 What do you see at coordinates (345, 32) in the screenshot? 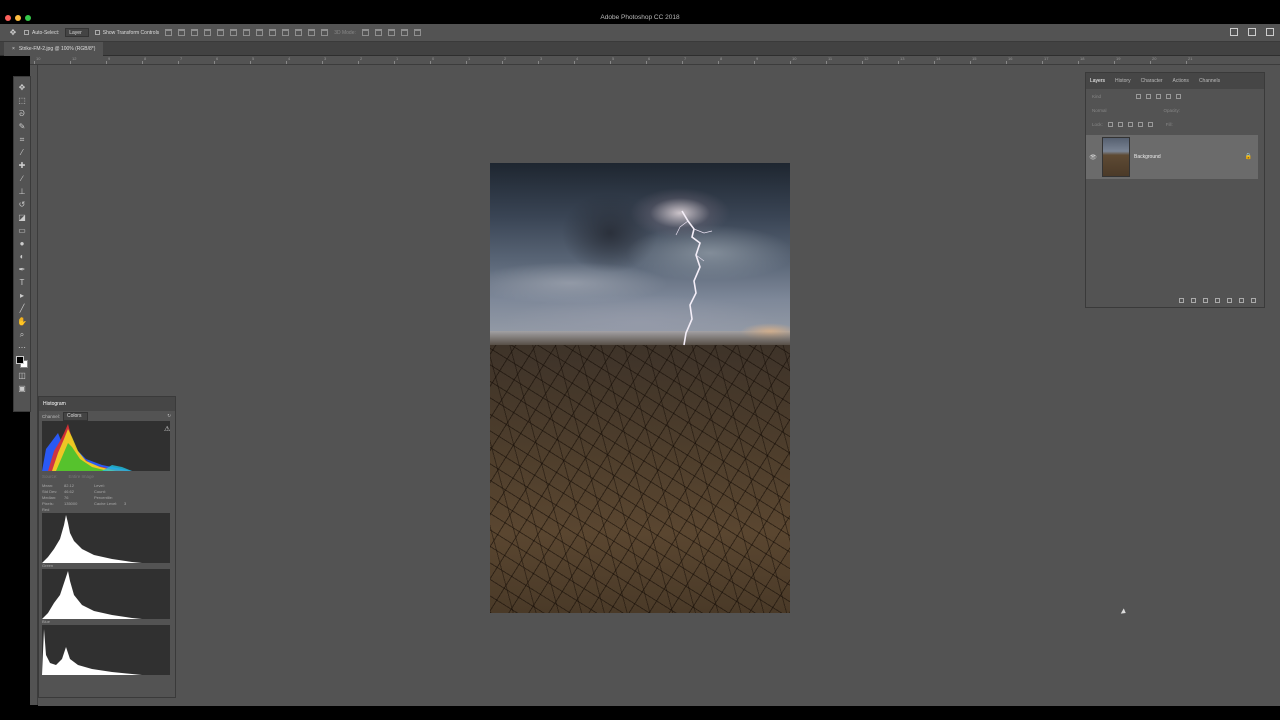
I see `3d-mode-label: 3D Mode:` at bounding box center [345, 32].